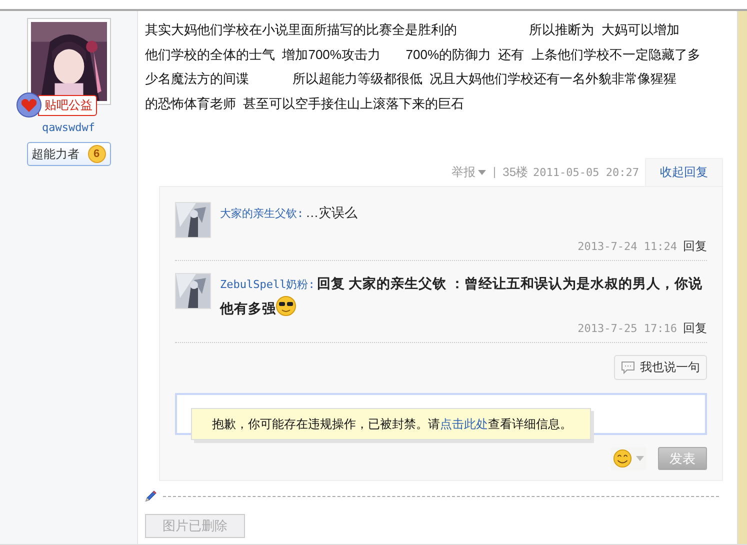 This screenshot has height=545, width=747. What do you see at coordinates (305, 103) in the screenshot?
I see `post-text-line: 的恐怖体育老师 甚至可以空手接住山上滚落下来的巨石` at bounding box center [305, 103].